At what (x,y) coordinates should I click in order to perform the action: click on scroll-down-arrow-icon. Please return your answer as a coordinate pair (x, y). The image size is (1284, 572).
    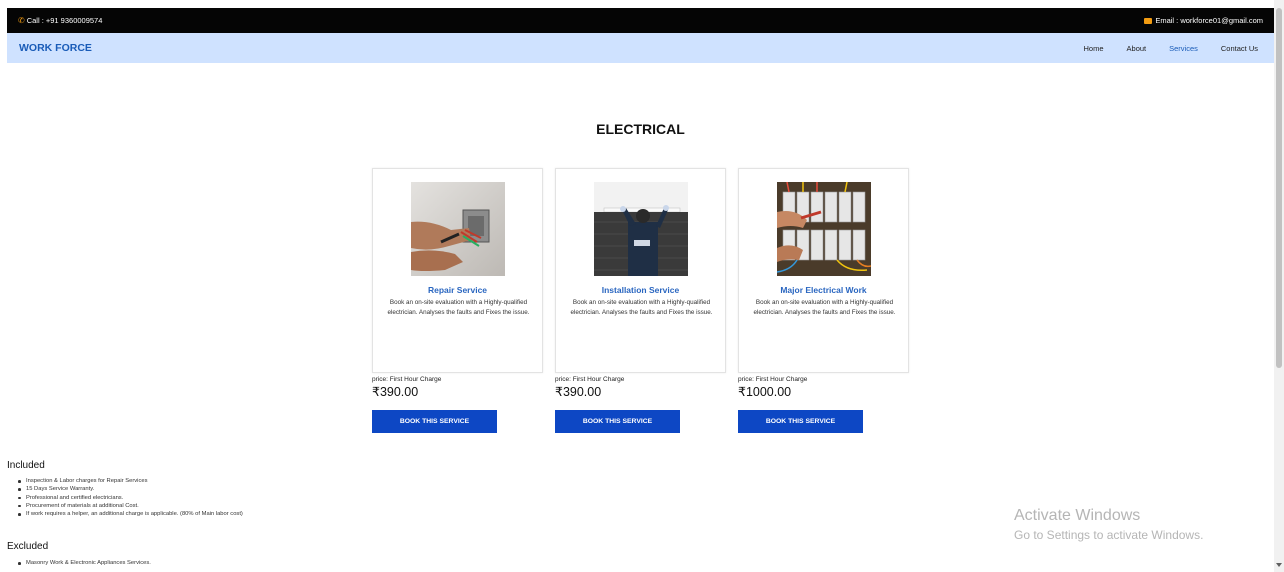
    Looking at the image, I should click on (1279, 565).